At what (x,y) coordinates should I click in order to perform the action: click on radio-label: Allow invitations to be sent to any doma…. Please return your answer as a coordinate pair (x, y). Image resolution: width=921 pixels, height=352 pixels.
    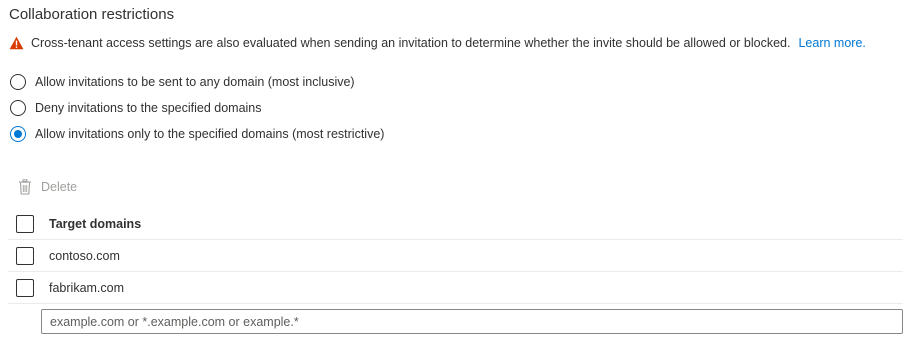
    Looking at the image, I should click on (195, 82).